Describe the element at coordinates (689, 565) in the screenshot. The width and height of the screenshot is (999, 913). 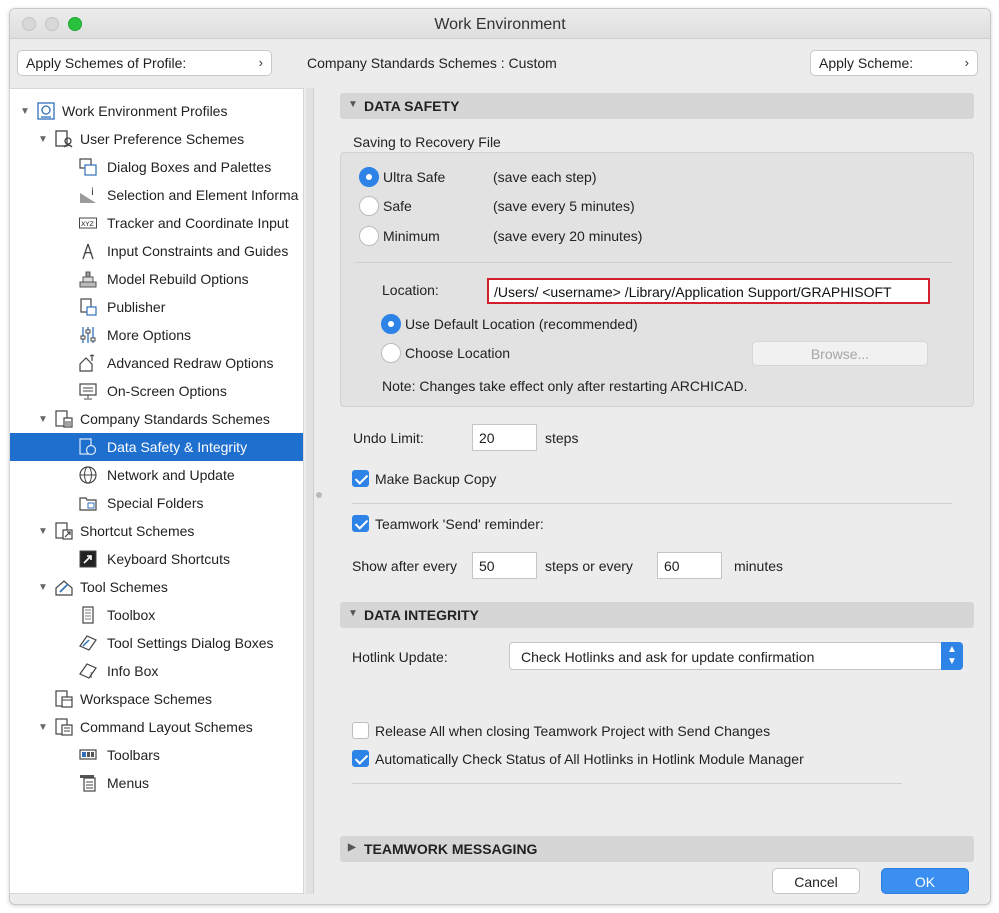
I see `reminder-minutes-input: 60` at that location.